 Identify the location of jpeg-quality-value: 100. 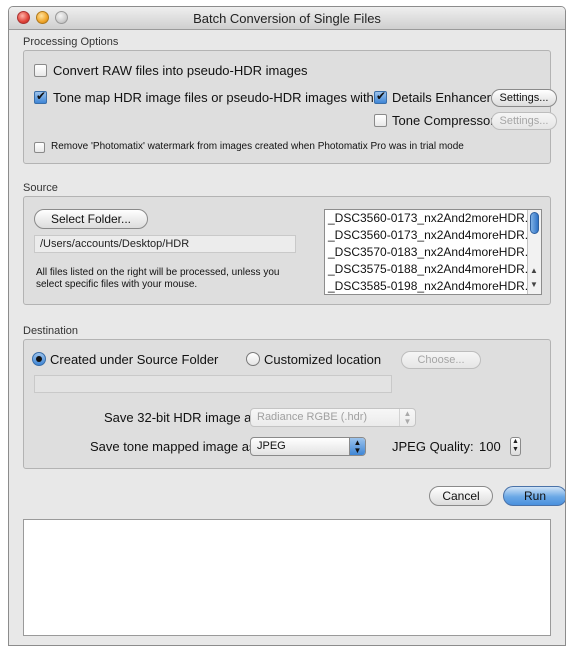
(490, 446).